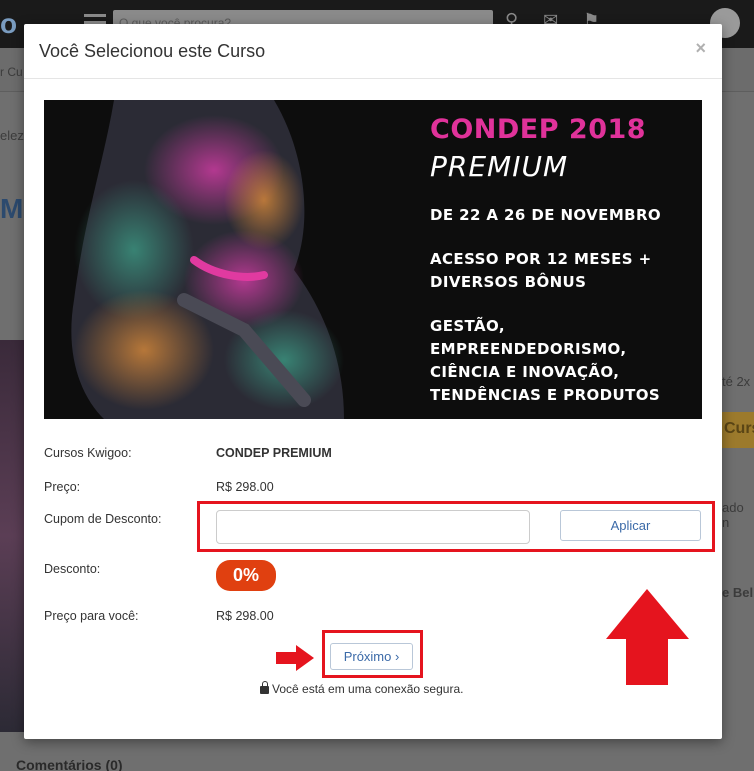 This screenshot has width=754, height=771. Describe the element at coordinates (456, 526) in the screenshot. I see `coupon-highlight-box` at that location.